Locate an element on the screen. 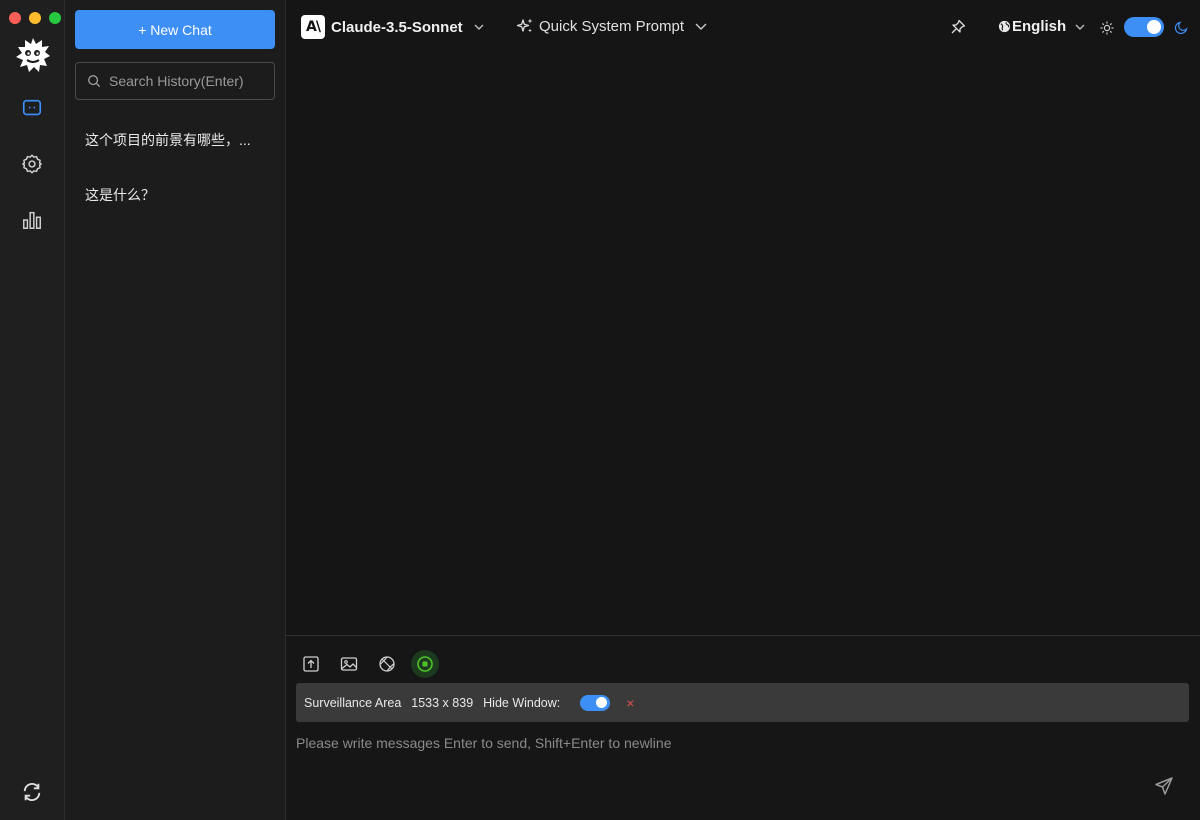 This screenshot has width=1200, height=820. history-item: 这是什么？ is located at coordinates (175, 195).